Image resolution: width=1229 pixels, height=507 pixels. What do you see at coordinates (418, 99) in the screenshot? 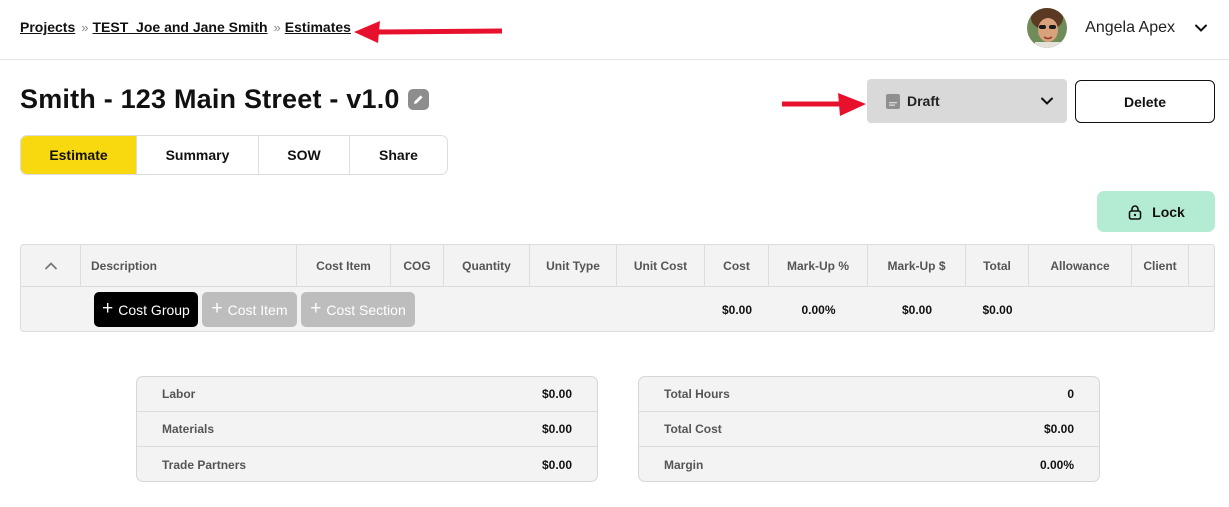
I see `edit-icon` at bounding box center [418, 99].